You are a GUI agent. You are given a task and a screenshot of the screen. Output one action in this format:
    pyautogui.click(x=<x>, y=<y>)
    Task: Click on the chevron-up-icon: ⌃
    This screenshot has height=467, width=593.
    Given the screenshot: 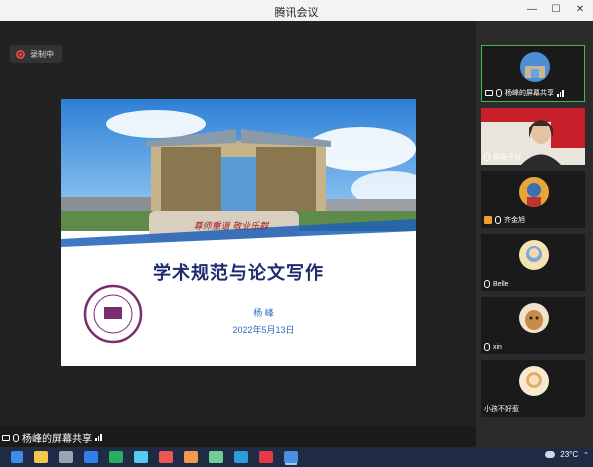 What is the action you would take?
    pyautogui.click(x=586, y=455)
    